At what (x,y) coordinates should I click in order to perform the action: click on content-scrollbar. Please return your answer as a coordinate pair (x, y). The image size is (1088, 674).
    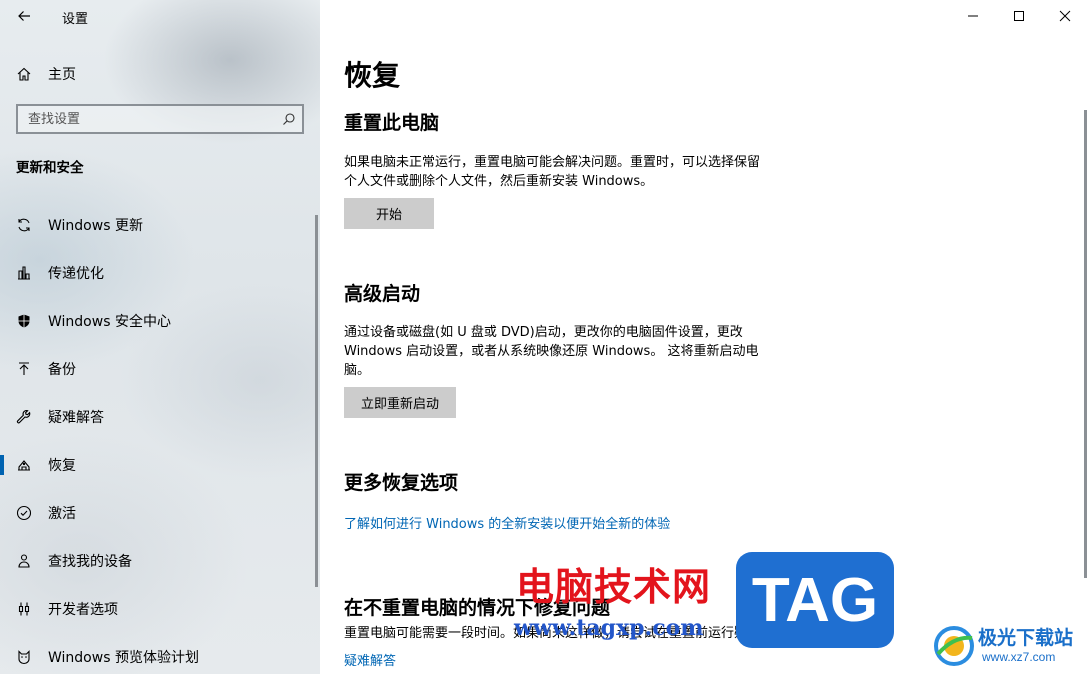
    Looking at the image, I should click on (1085, 344).